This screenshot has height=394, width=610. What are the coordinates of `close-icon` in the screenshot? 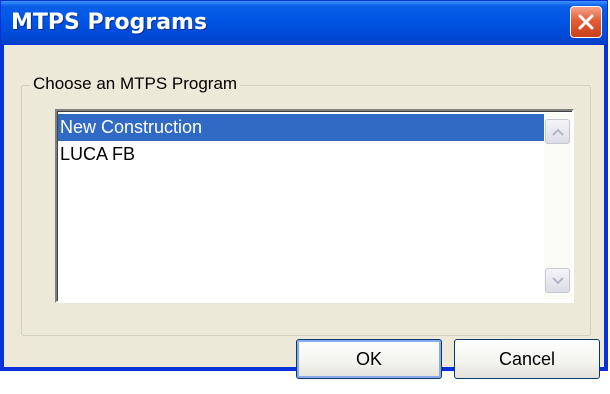 It's located at (586, 22).